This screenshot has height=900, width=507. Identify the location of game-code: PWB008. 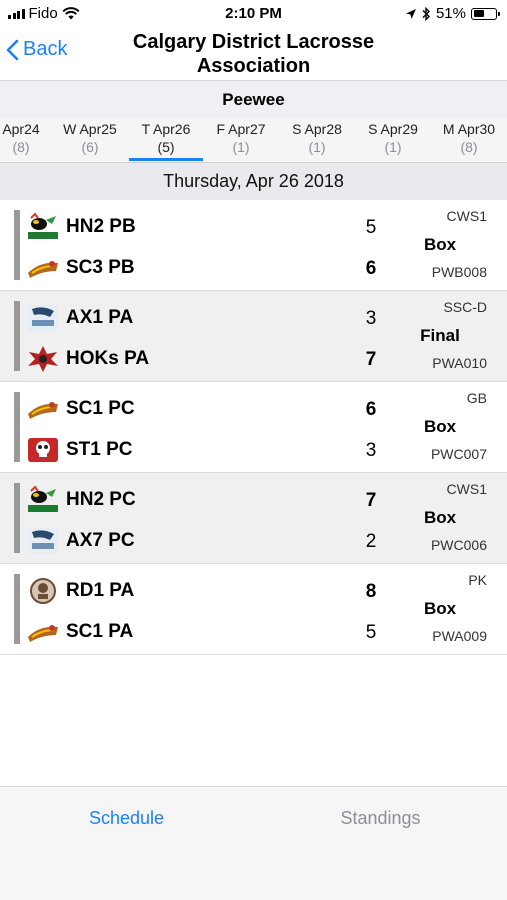
(459, 272).